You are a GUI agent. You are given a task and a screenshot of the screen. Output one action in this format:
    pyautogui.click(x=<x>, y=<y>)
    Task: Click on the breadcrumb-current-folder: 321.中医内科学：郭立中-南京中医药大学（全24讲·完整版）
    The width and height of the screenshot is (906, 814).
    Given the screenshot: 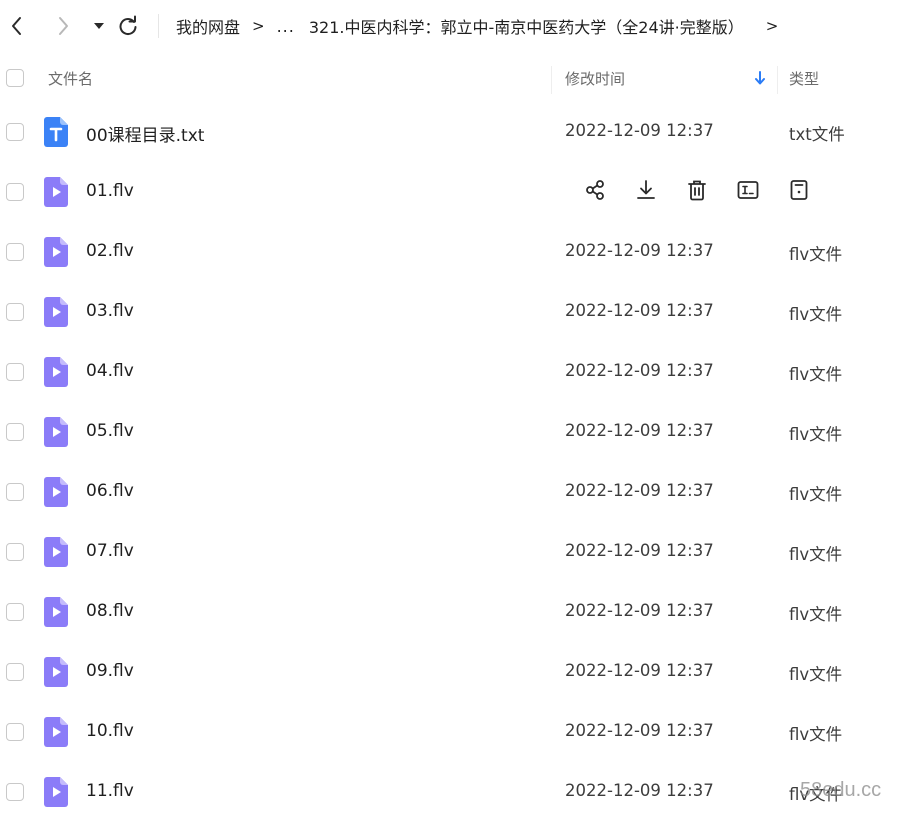 What is the action you would take?
    pyautogui.click(x=526, y=26)
    